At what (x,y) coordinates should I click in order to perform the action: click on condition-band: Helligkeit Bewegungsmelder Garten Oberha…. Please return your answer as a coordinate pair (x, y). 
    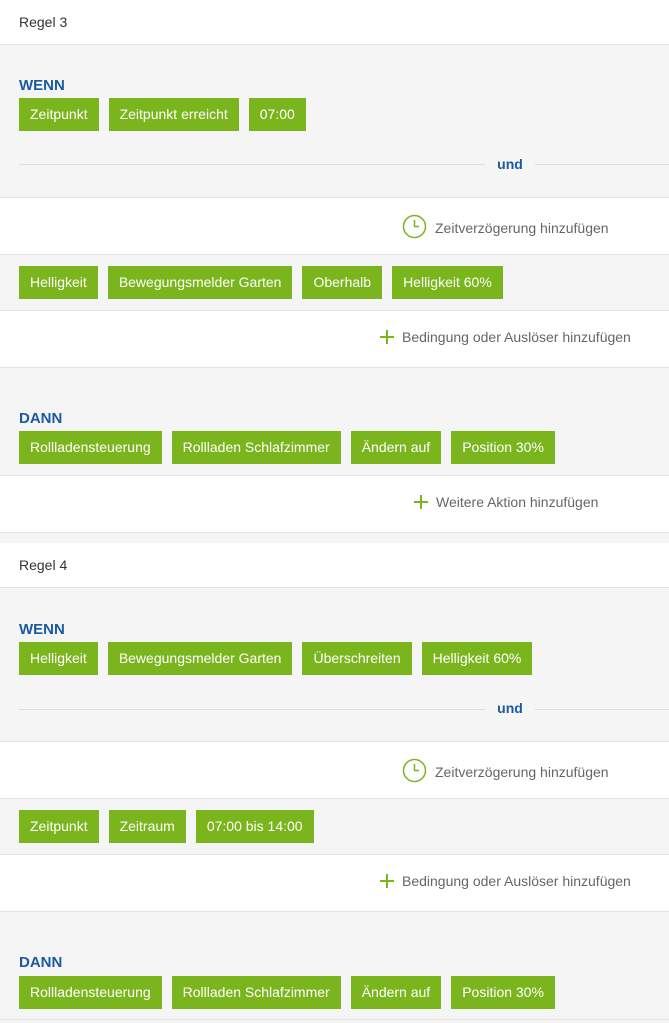
    Looking at the image, I should click on (334, 282).